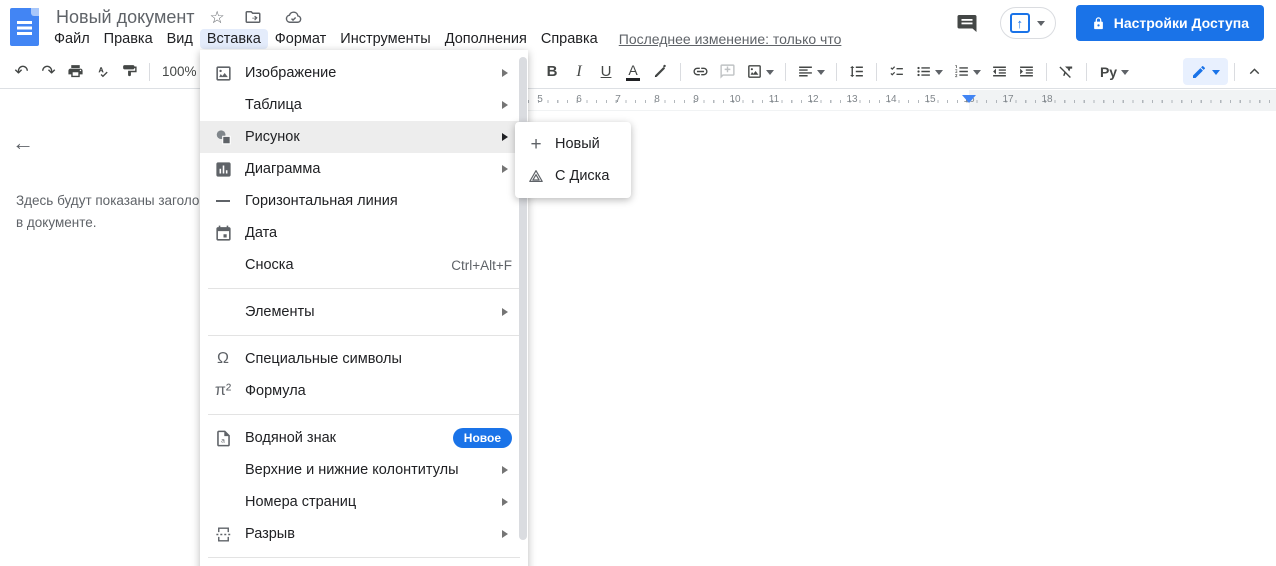 This screenshot has height=566, width=1276. What do you see at coordinates (482, 438) in the screenshot?
I see `new-badge: Новое` at bounding box center [482, 438].